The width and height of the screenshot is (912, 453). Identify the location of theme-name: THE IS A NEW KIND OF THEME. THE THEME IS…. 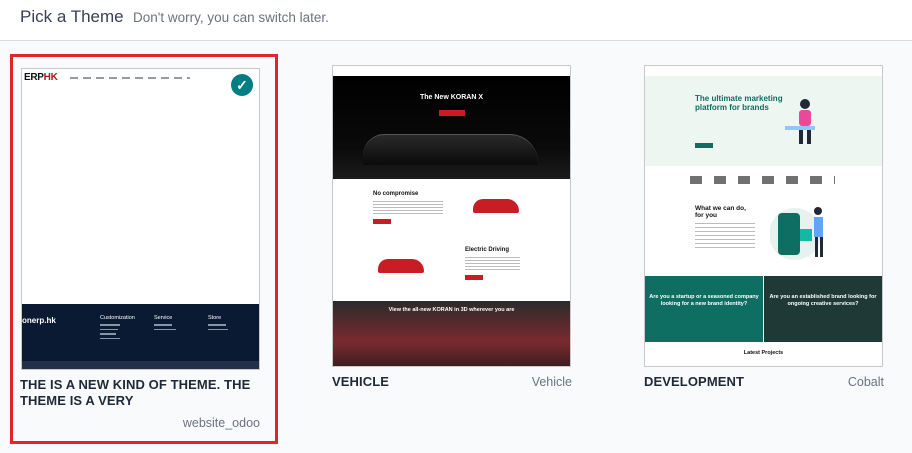
(135, 392).